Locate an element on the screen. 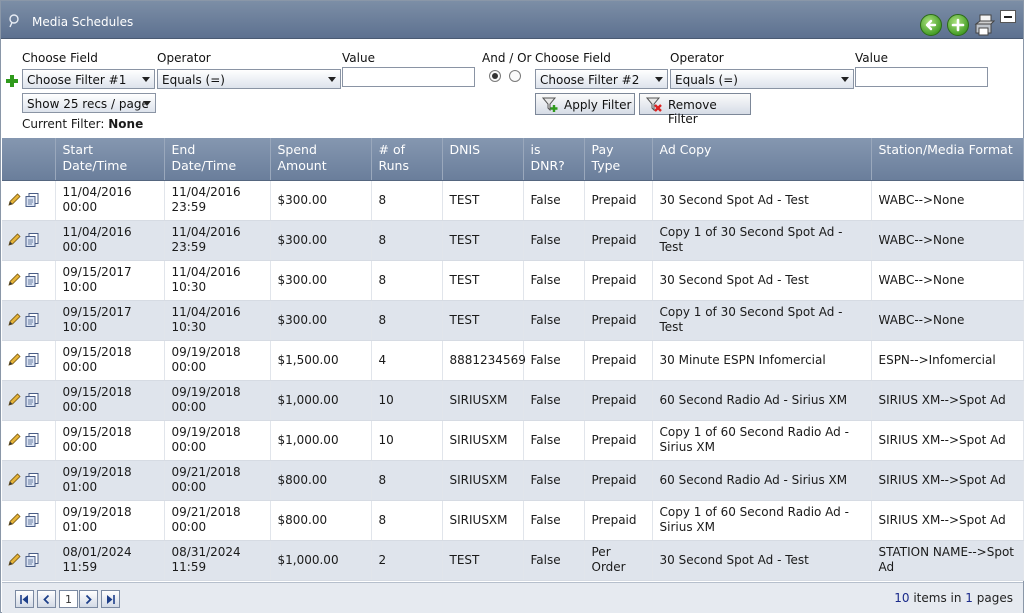 The width and height of the screenshot is (1026, 615). cell-ad-copy: Copy 1 of 60 Second Radio Ad - Sirius XM is located at coordinates (762, 440).